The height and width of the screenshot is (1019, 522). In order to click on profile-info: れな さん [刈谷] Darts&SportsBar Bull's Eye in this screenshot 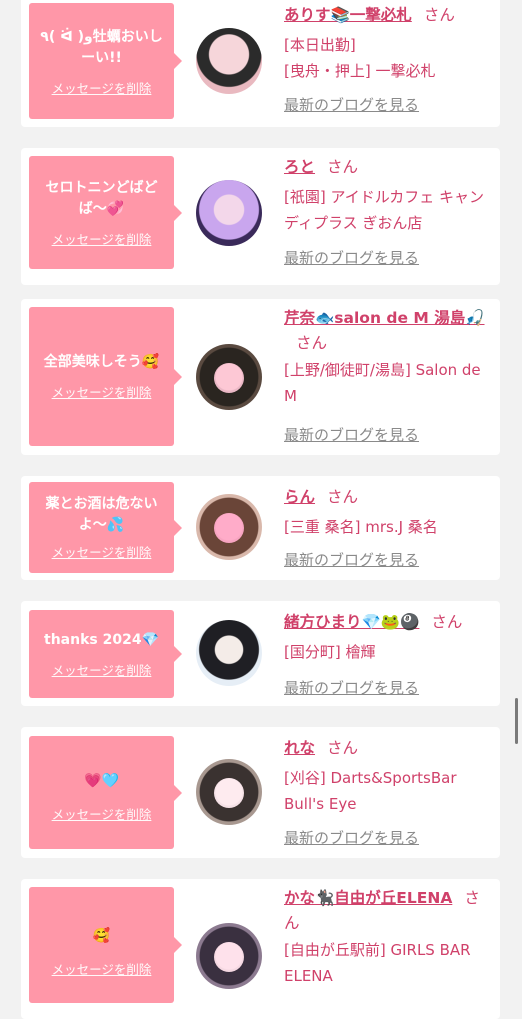, I will do `click(388, 776)`.